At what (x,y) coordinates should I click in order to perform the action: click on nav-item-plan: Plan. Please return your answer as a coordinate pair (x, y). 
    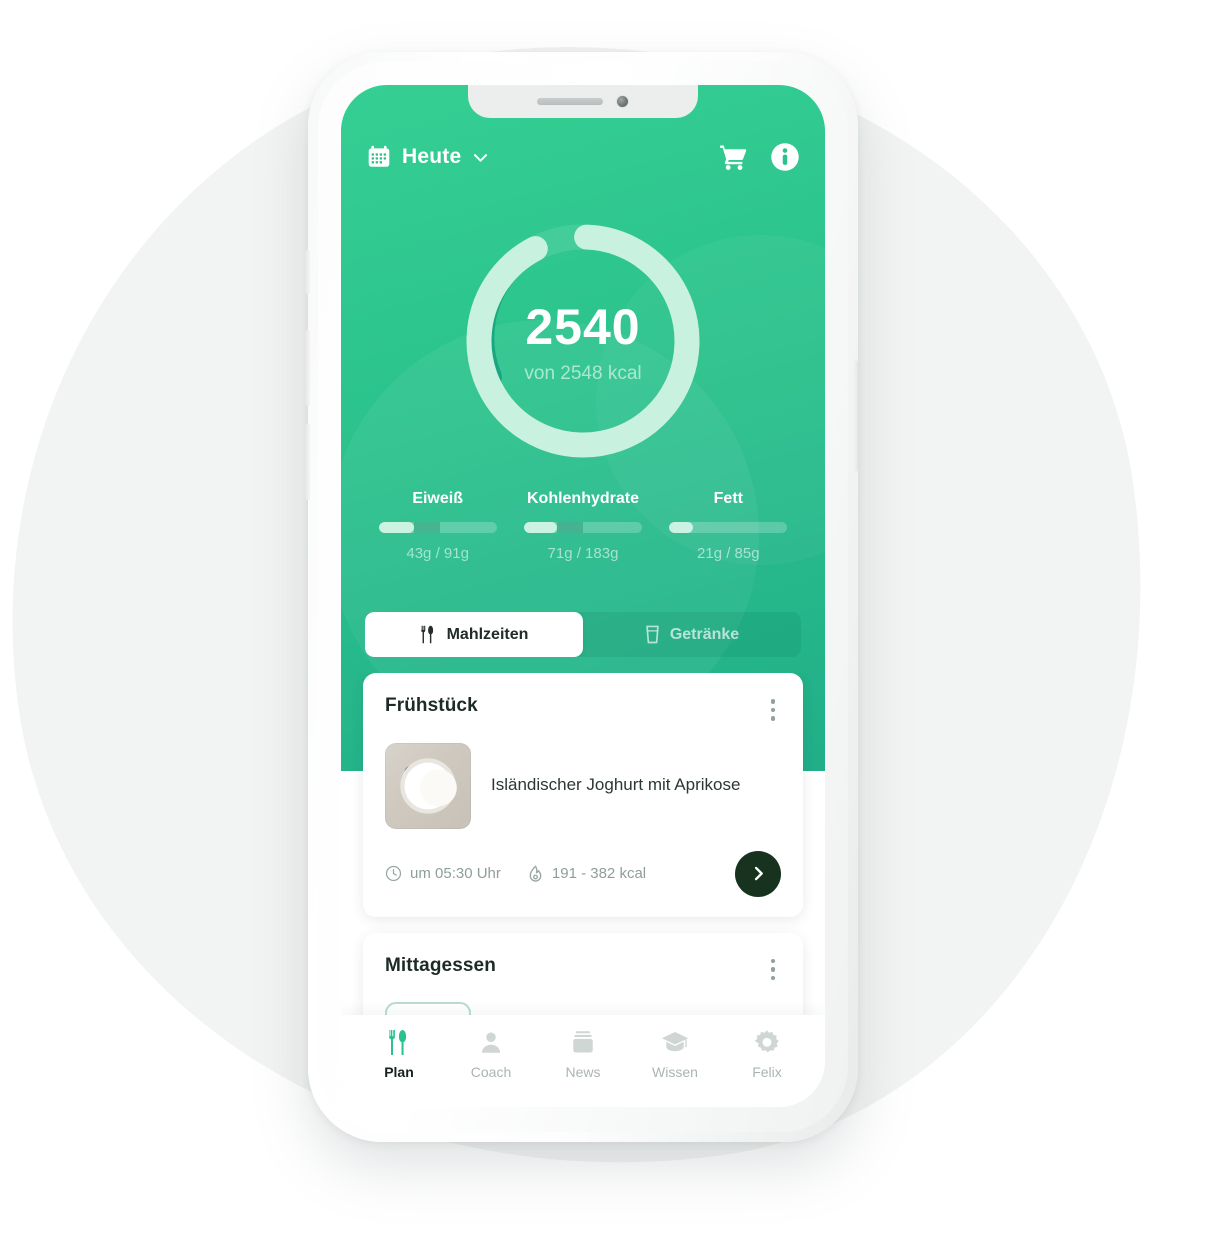
    Looking at the image, I should click on (399, 1054).